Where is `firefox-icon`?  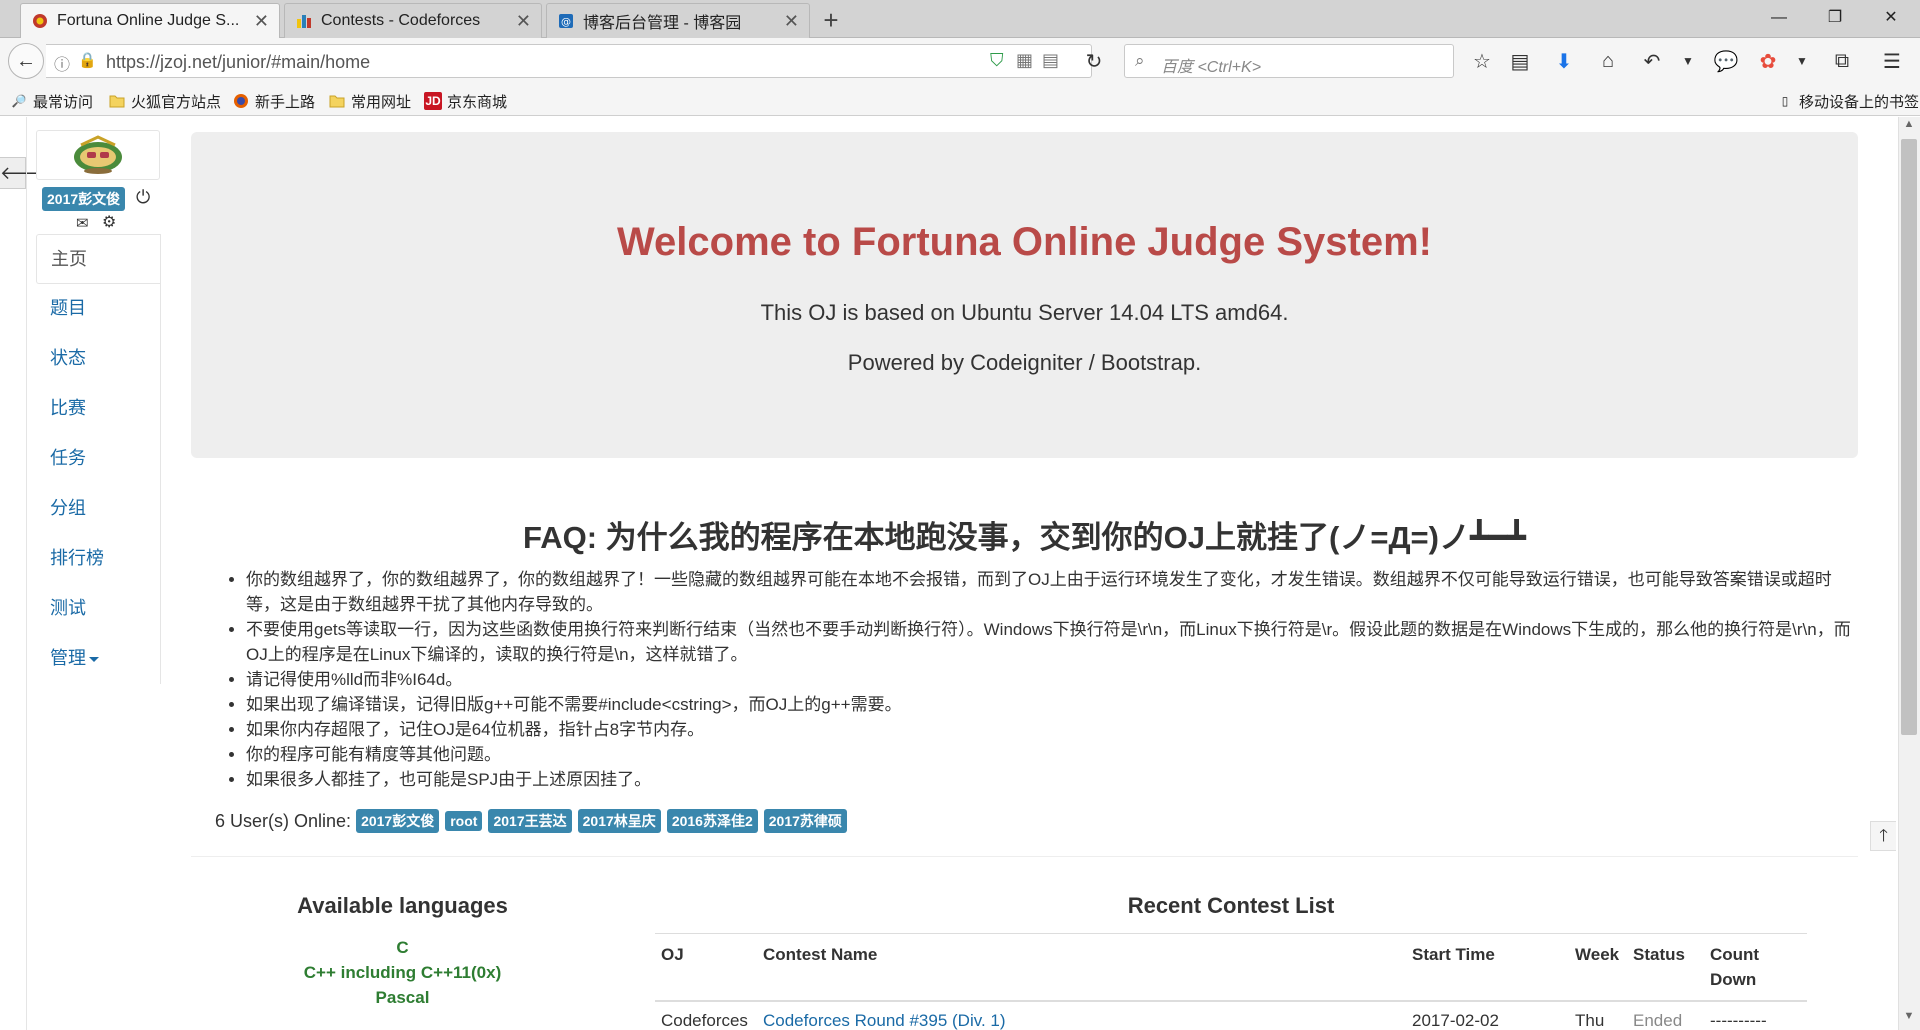
firefox-icon is located at coordinates (241, 101).